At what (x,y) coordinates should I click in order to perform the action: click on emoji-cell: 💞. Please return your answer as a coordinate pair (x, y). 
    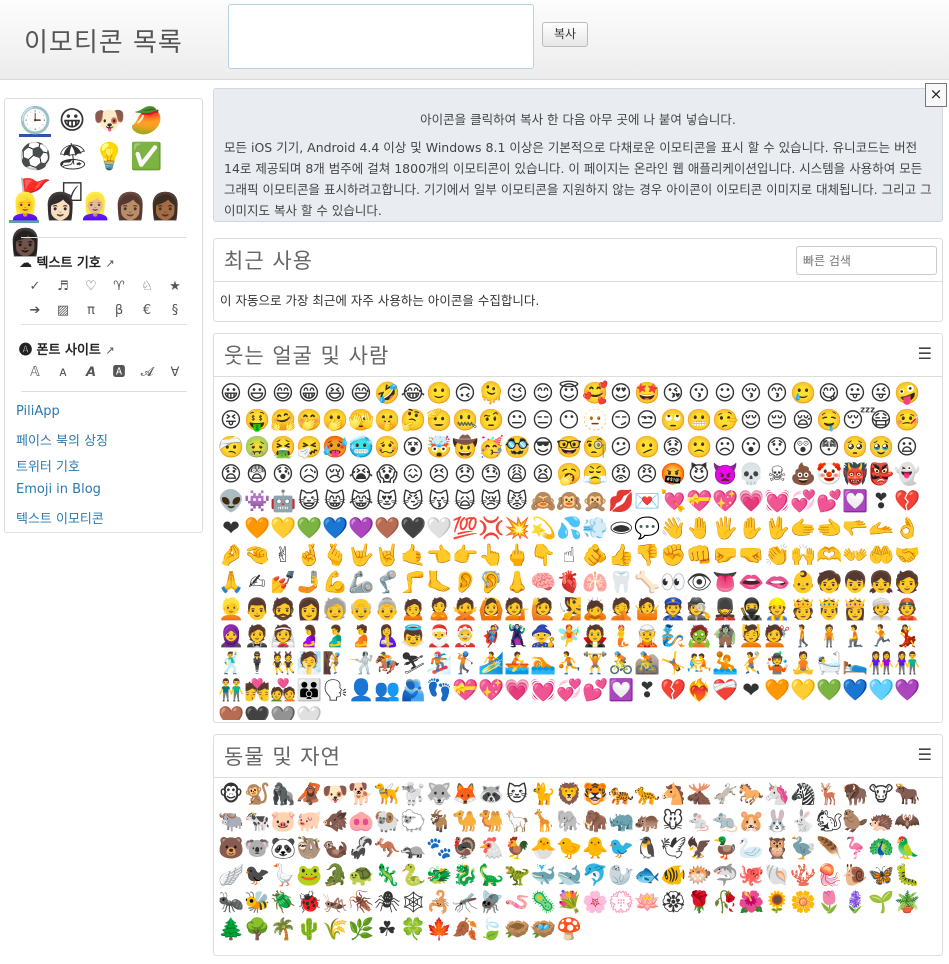
    Looking at the image, I should click on (803, 501).